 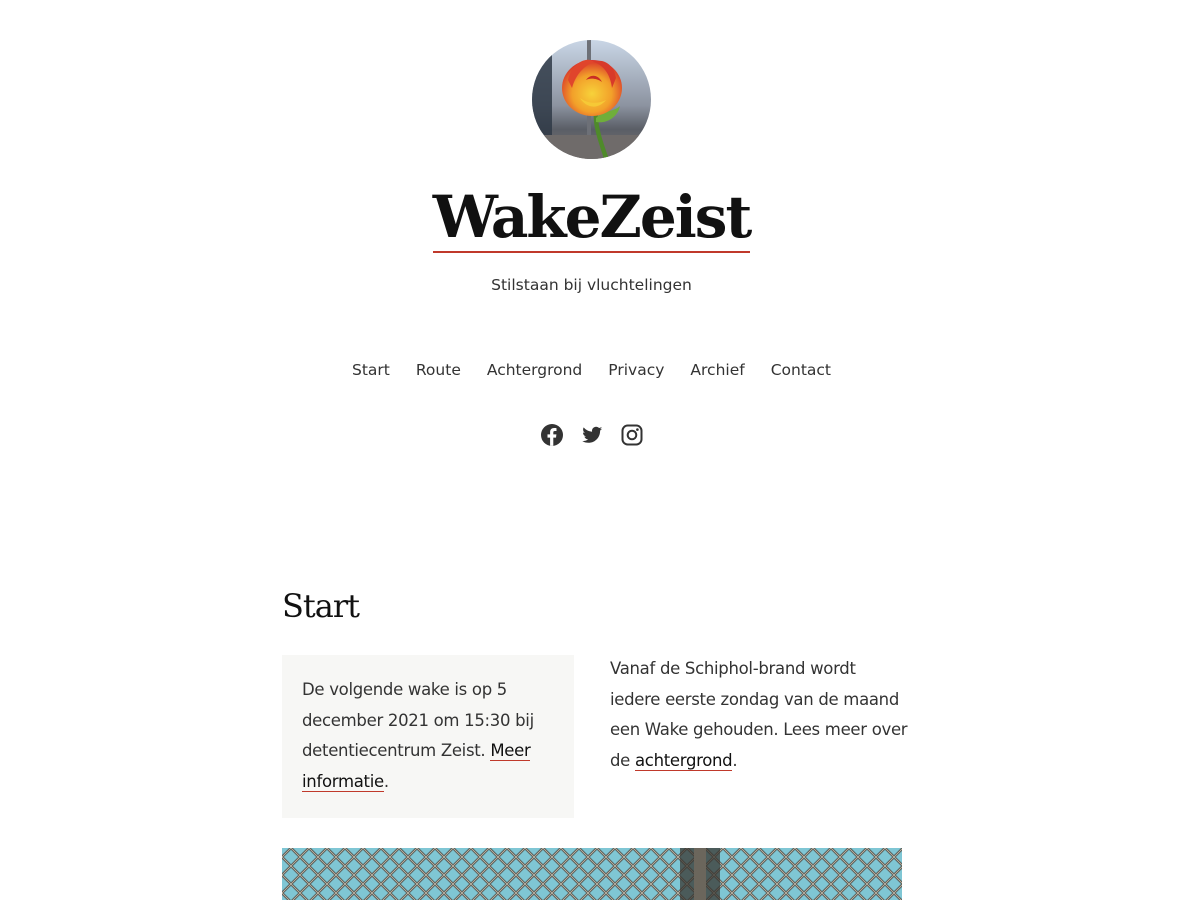 What do you see at coordinates (636, 370) in the screenshot?
I see `nav-item-privacy: Privacy` at bounding box center [636, 370].